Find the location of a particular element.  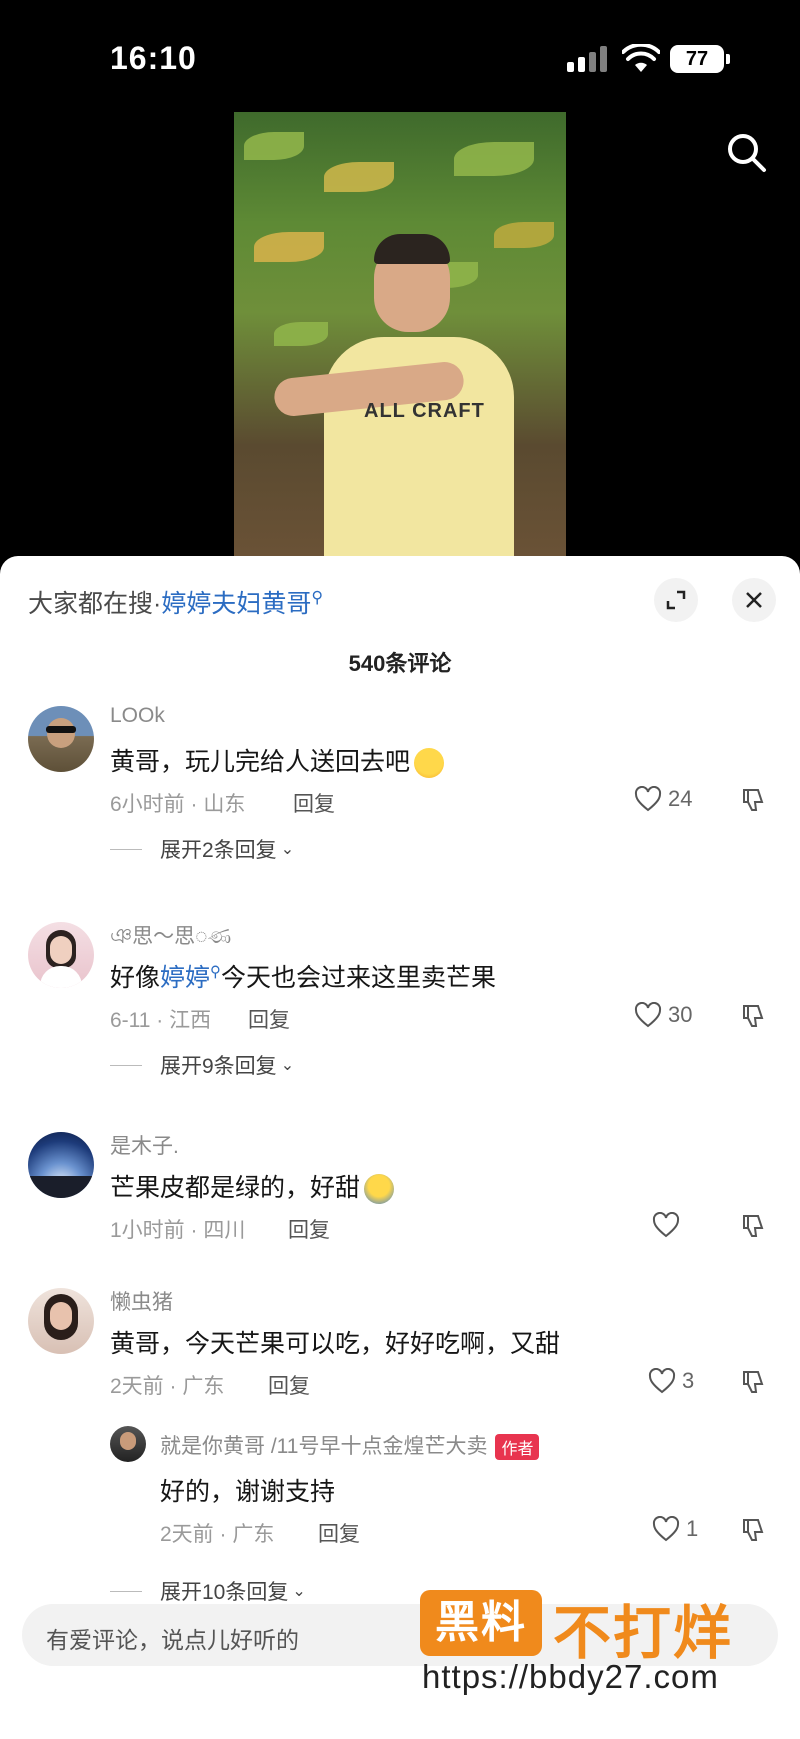

trending-term: 婷婷夫妇黄哥⚲ is located at coordinates (242, 604).